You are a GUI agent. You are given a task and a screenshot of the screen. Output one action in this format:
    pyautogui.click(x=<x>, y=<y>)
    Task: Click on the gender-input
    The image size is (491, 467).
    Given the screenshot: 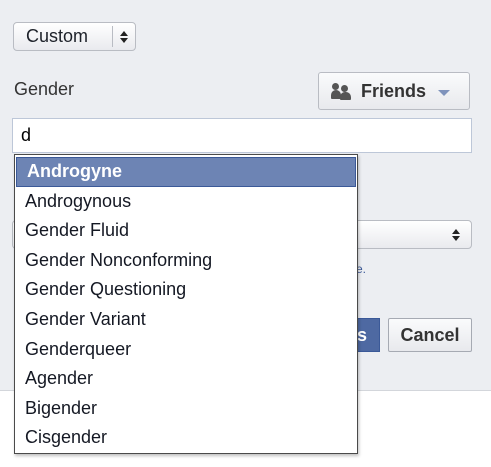 What is the action you would take?
    pyautogui.click(x=242, y=135)
    